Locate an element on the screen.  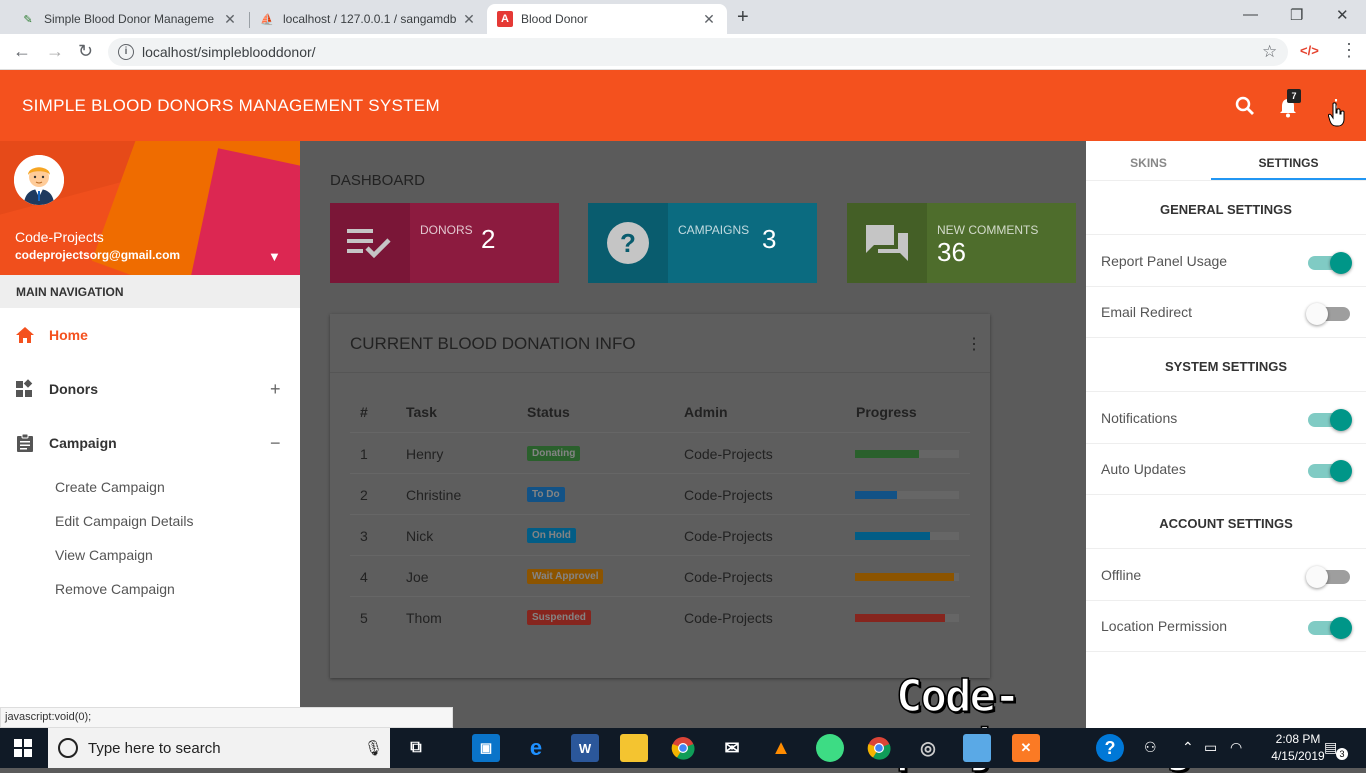
help-circle-icon: ? is located at coordinates (1110, 748).